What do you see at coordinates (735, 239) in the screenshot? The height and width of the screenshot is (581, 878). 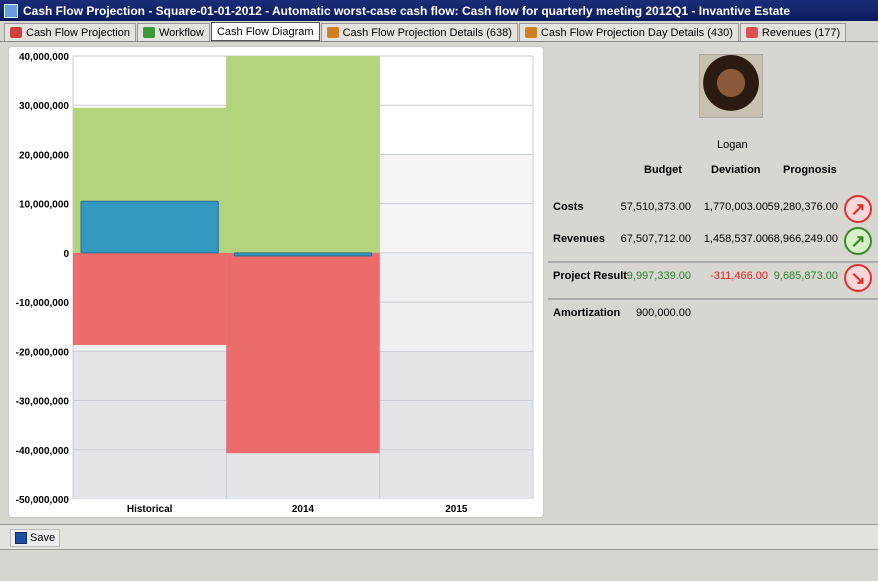 I see `deviation-value: 1,458,537.00` at bounding box center [735, 239].